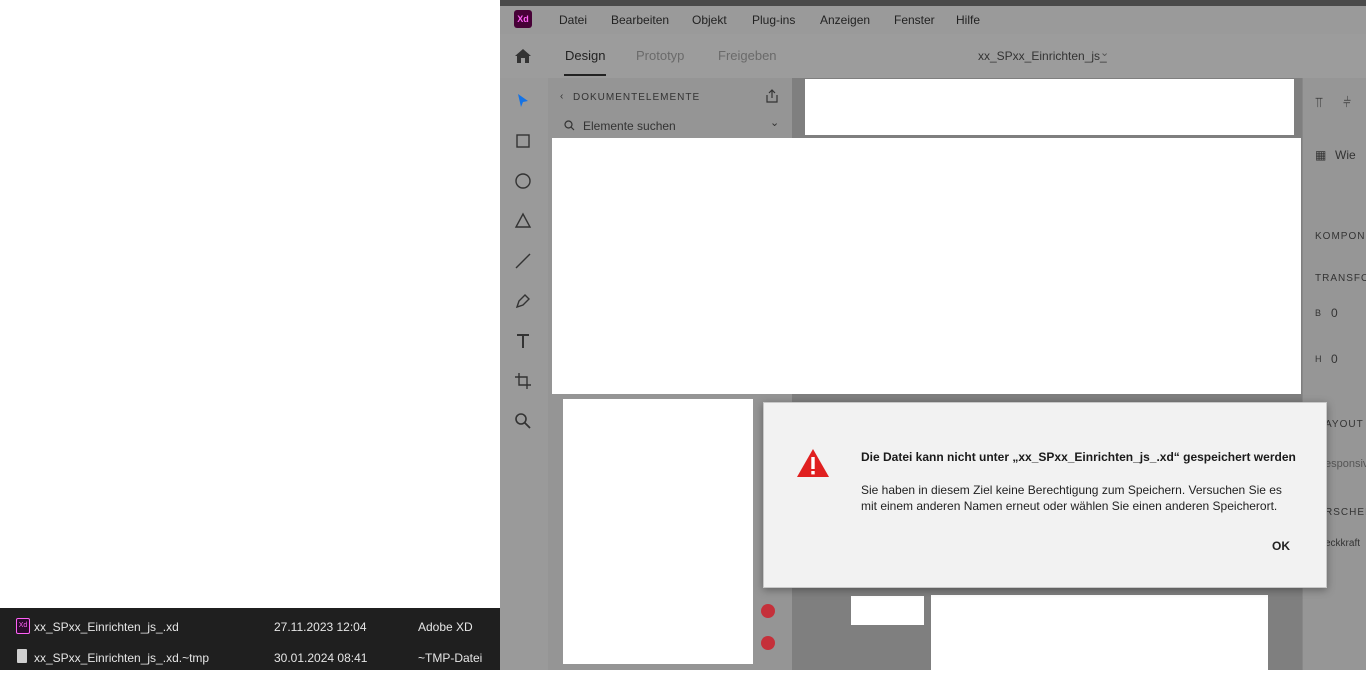 The height and width of the screenshot is (674, 1366). What do you see at coordinates (585, 55) in the screenshot?
I see `tab-design: Design` at bounding box center [585, 55].